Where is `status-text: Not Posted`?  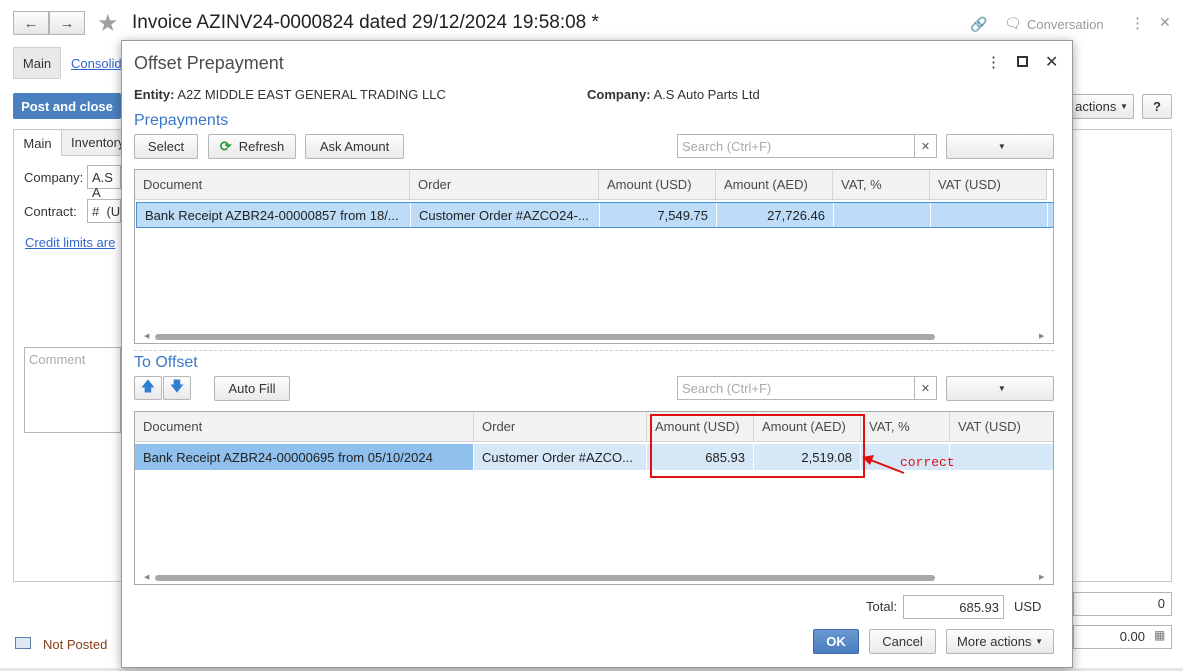 status-text: Not Posted is located at coordinates (75, 644).